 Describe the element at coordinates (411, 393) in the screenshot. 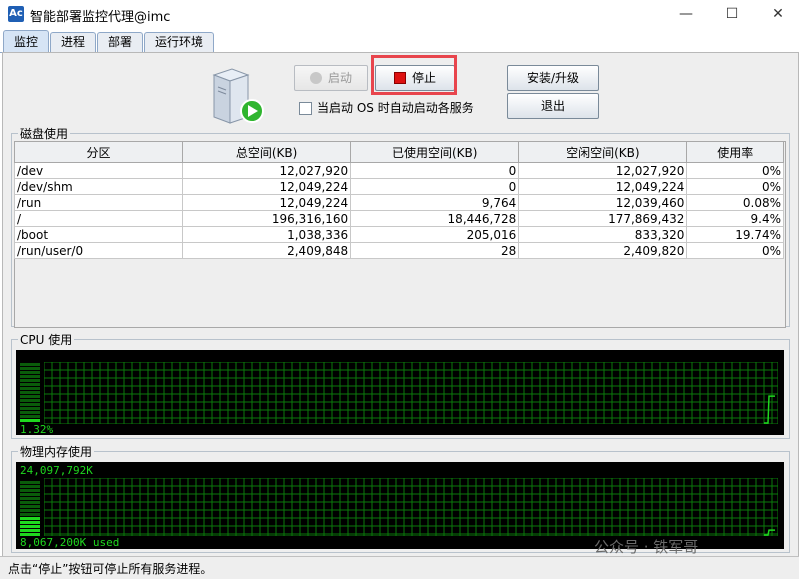

I see `cpu-history-graph` at that location.